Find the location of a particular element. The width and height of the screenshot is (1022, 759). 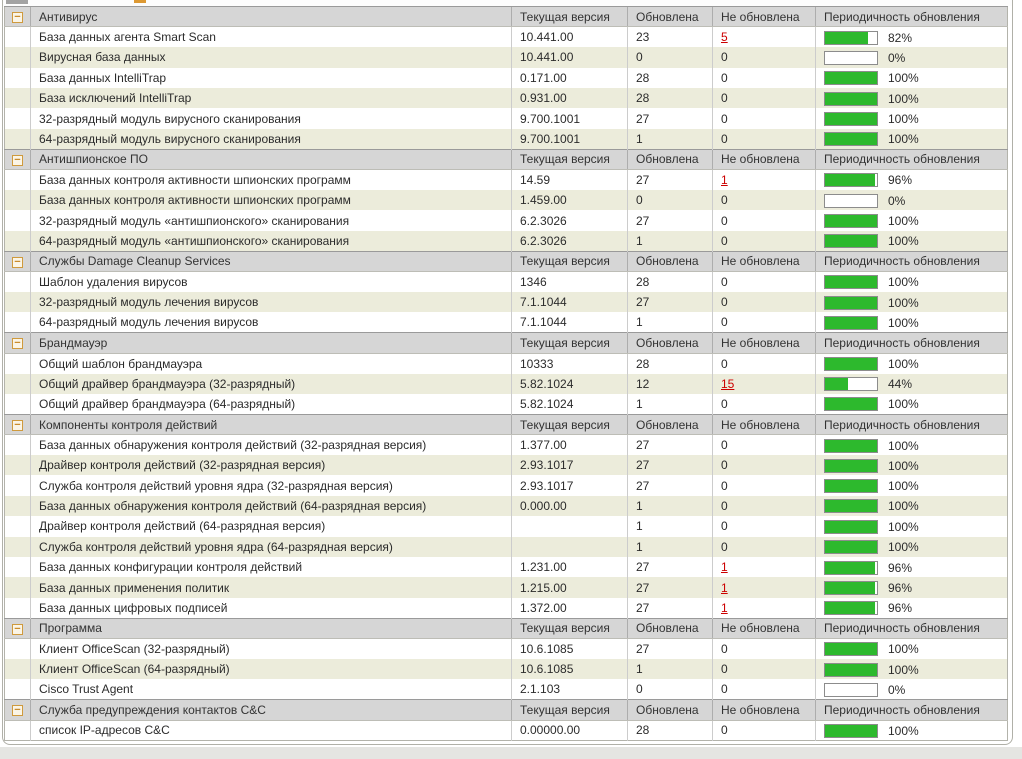

component-name: База данных цифровых подписей is located at coordinates (271, 608).